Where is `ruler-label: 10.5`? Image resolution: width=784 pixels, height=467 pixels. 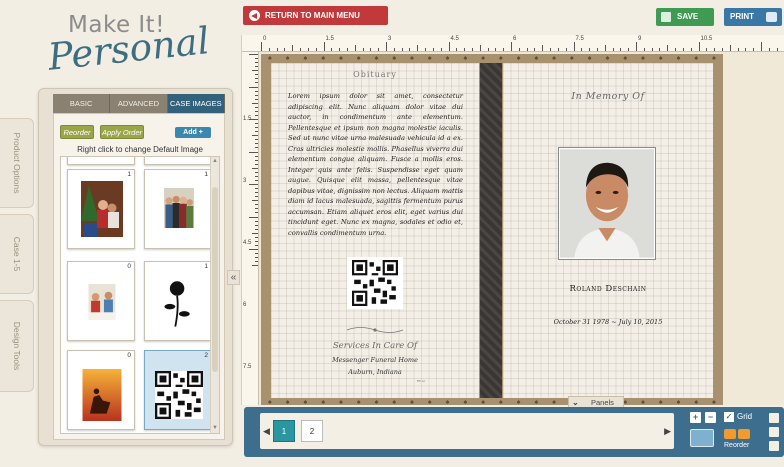 ruler-label: 10.5 is located at coordinates (706, 39).